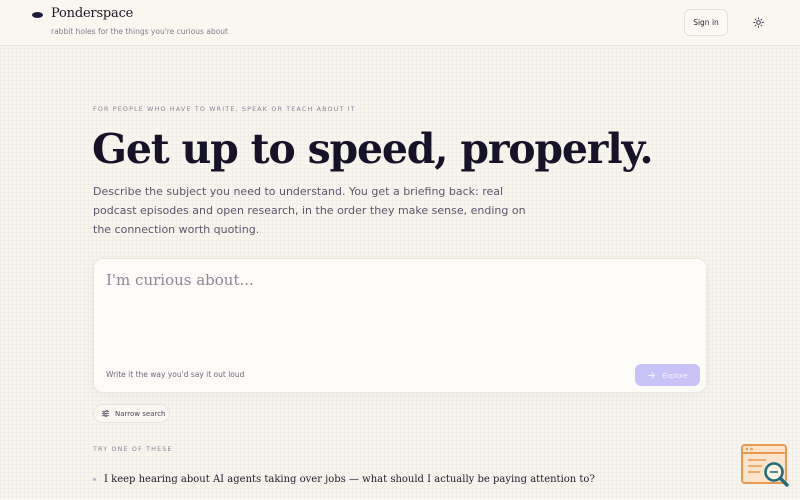  I want to click on explore-label: Explore, so click(675, 375).